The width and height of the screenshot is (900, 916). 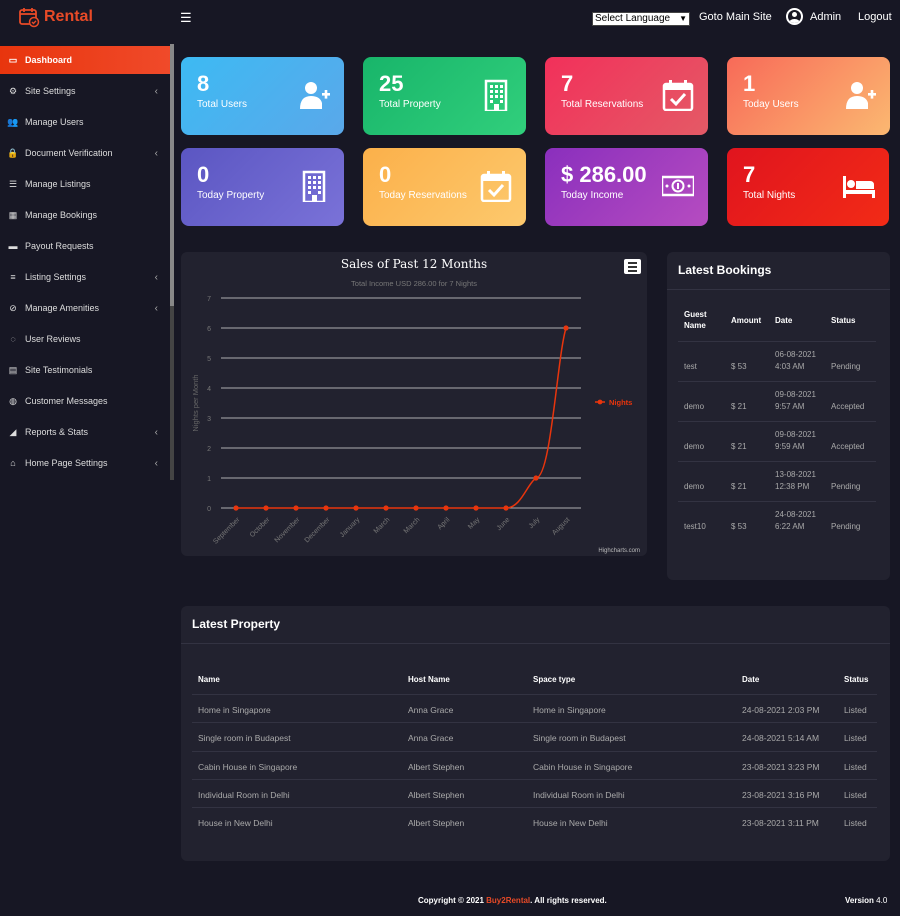 I want to click on sidebar-item-label: Reports & Stats, so click(x=57, y=432).